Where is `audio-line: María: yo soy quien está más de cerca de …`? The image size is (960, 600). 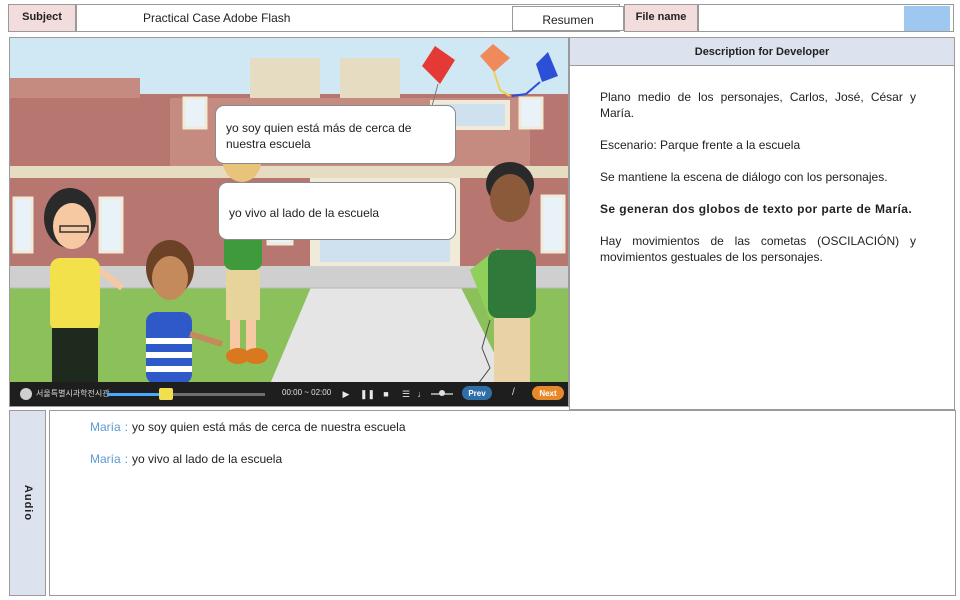
audio-line: María: yo soy quien está más de cerca de … is located at coordinates (248, 427).